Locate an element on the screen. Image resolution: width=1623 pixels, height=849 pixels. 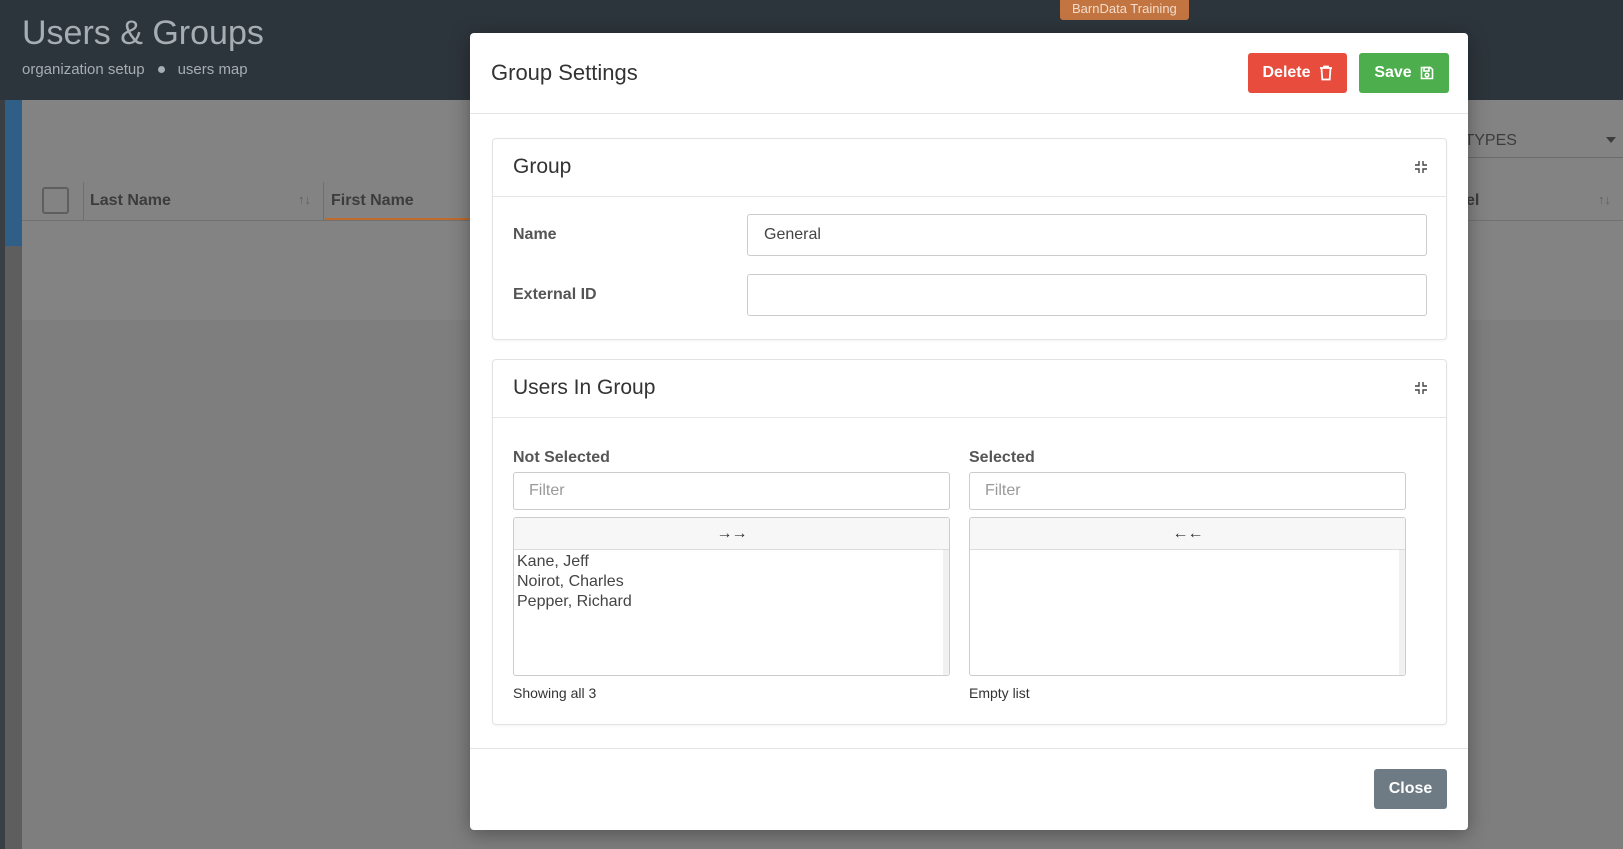
save-button-label: Save is located at coordinates (1393, 72).